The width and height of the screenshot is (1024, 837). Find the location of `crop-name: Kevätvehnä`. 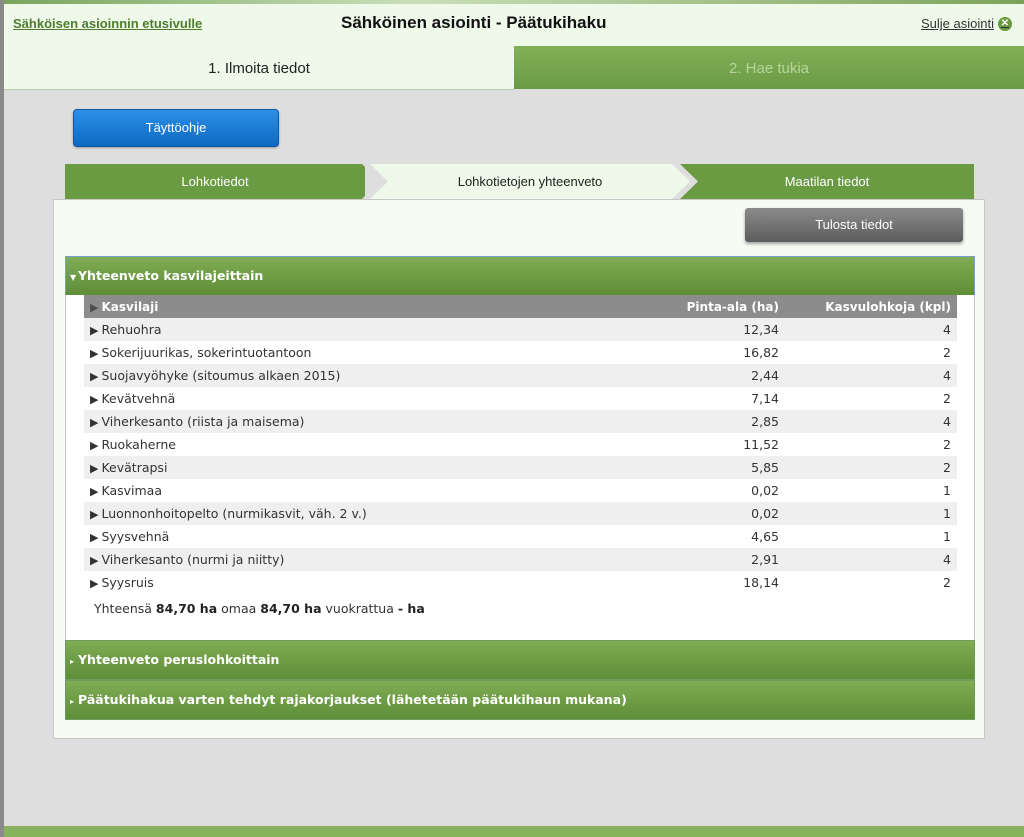

crop-name: Kevätvehnä is located at coordinates (138, 398).